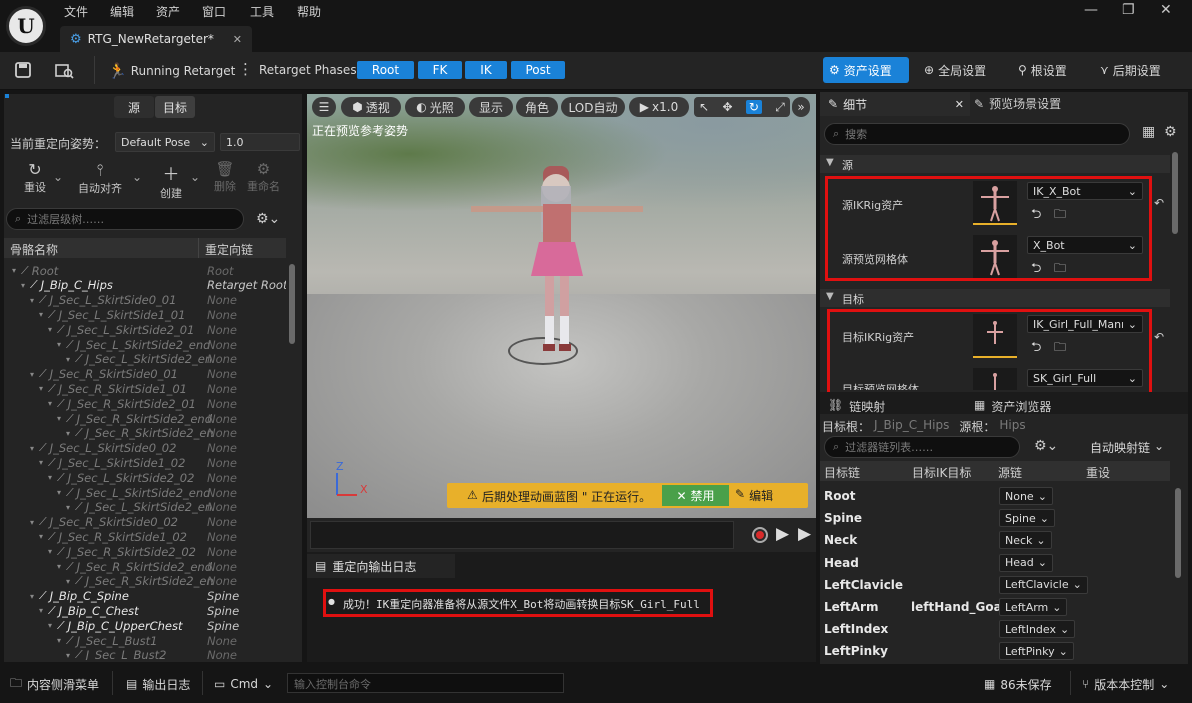 This screenshot has width=1192, height=703. I want to click on tree-row: ▾ ⟋ J_Sec_L_SkirtSide0_01 None, so click(124, 300).